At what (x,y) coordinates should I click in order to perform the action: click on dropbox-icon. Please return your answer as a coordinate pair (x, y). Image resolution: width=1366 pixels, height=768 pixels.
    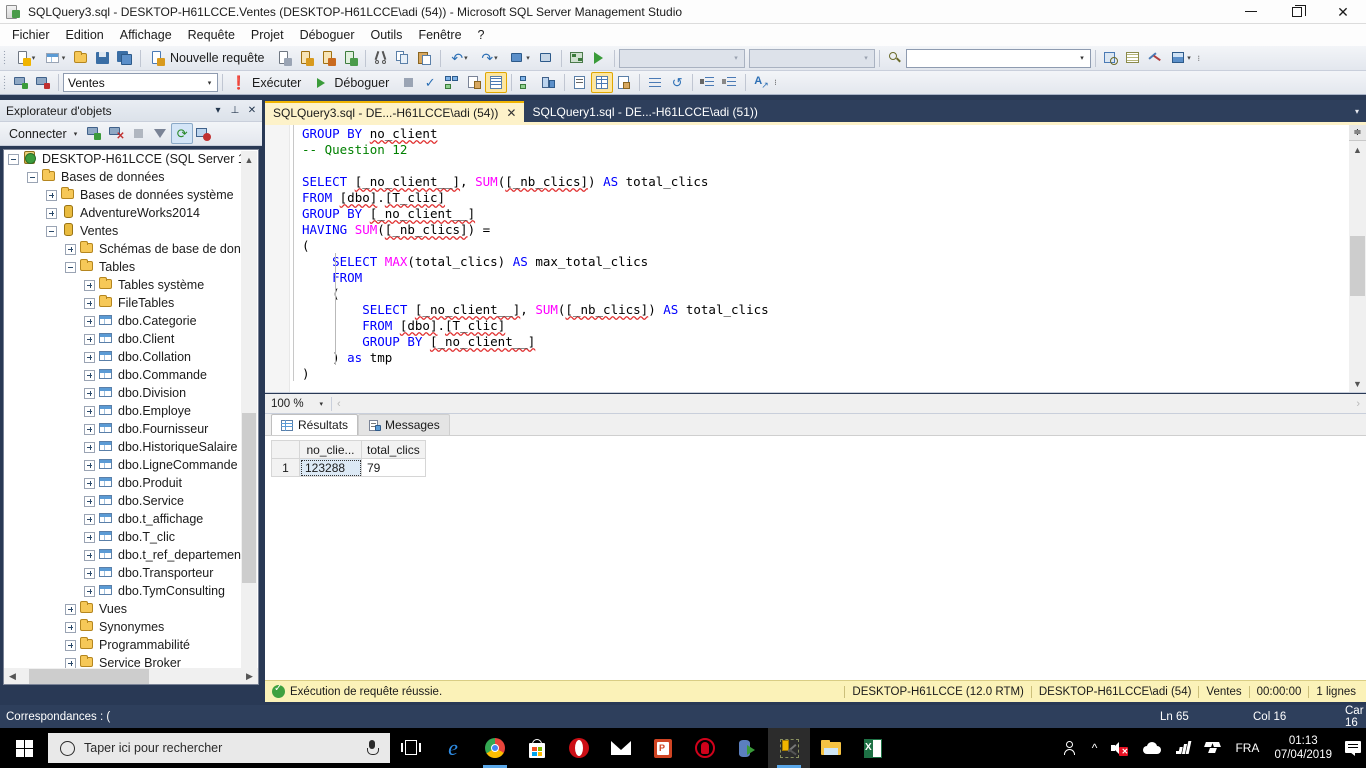
    Looking at the image, I should click on (1213, 748).